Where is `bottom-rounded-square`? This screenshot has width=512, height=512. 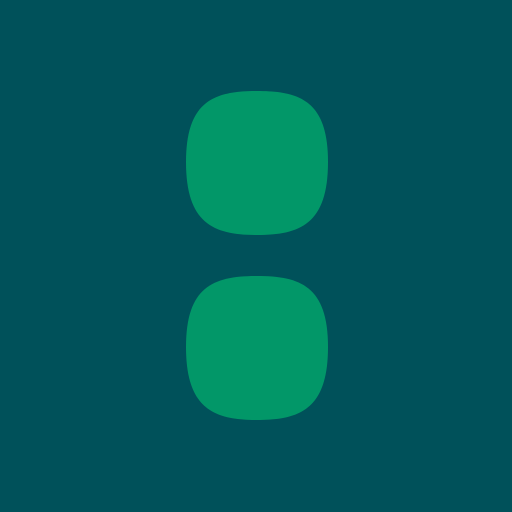
bottom-rounded-square is located at coordinates (257, 348).